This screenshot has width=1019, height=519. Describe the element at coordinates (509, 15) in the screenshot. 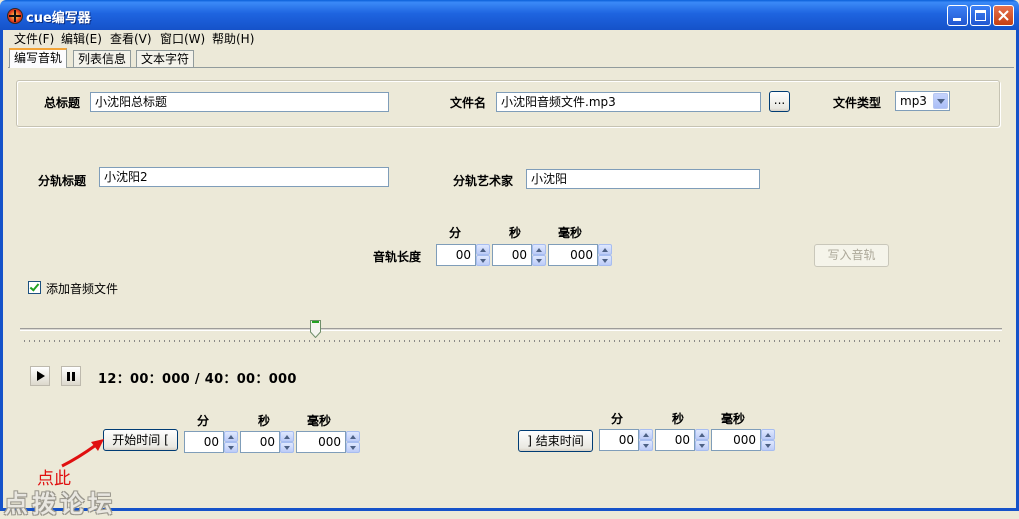

I see `title-bar: cue编写器` at that location.